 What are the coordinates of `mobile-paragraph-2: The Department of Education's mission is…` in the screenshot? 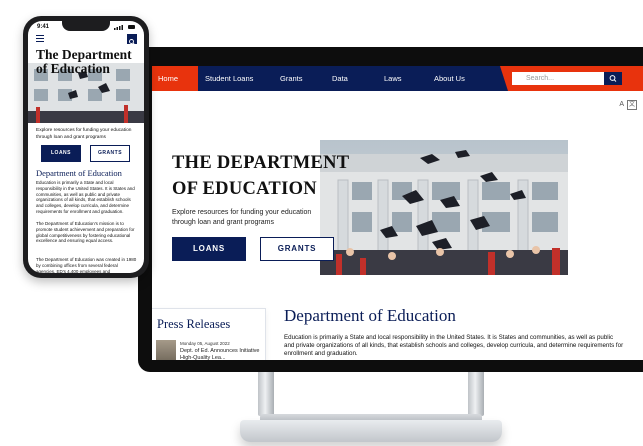 It's located at (85, 232).